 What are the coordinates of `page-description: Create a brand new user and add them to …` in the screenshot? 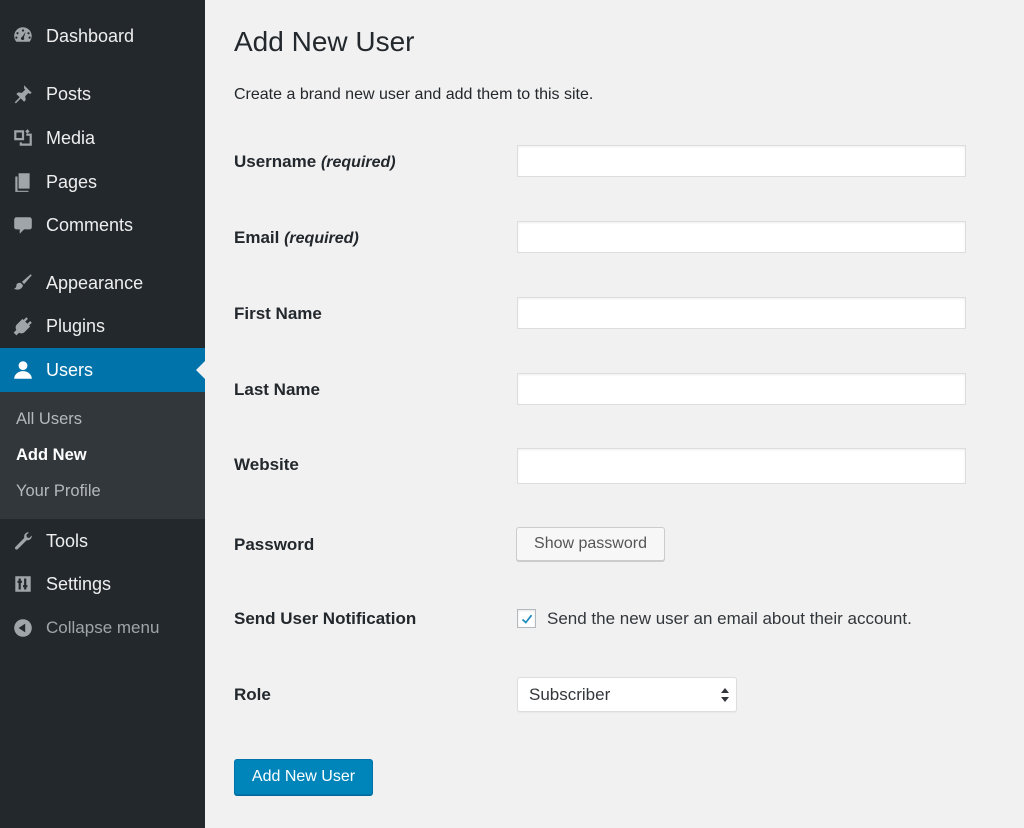 It's located at (414, 94).